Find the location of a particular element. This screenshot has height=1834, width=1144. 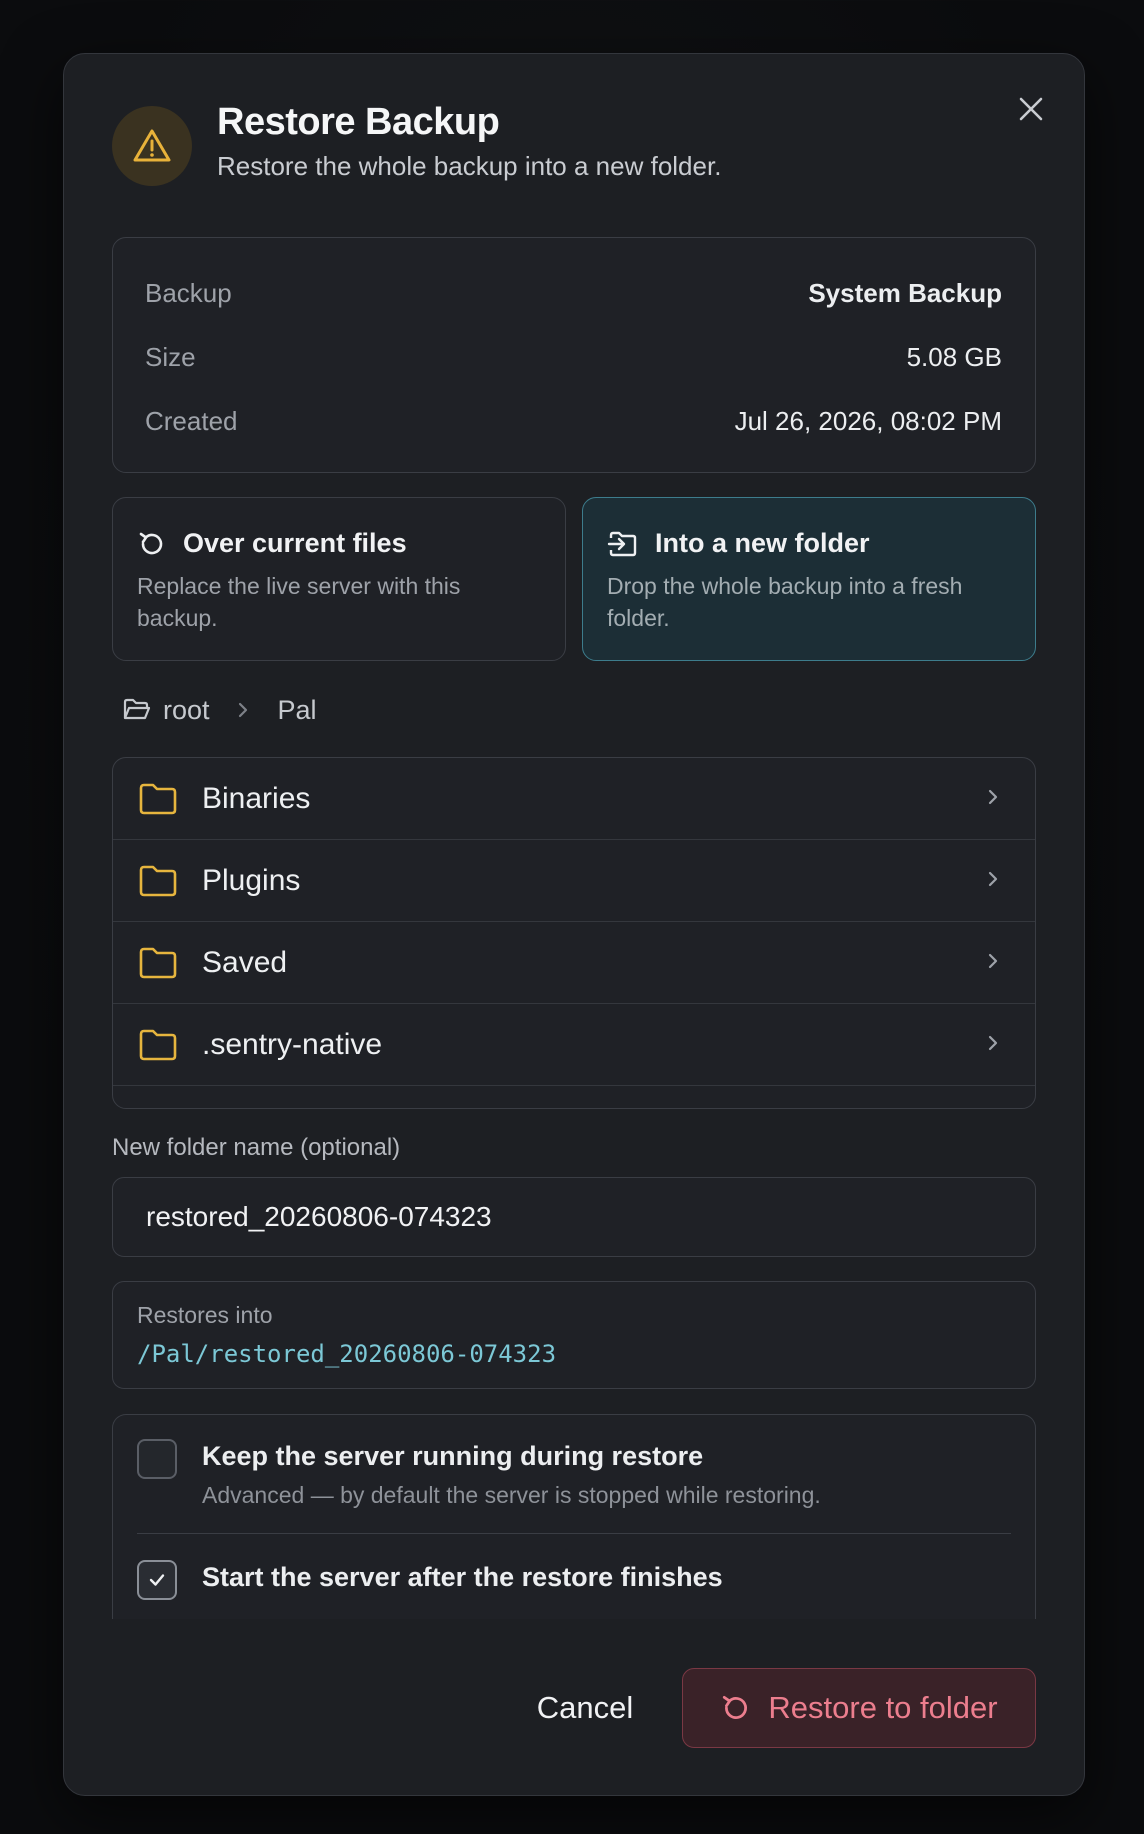

restore-to-folder-button: Restore to folder is located at coordinates (859, 1708).